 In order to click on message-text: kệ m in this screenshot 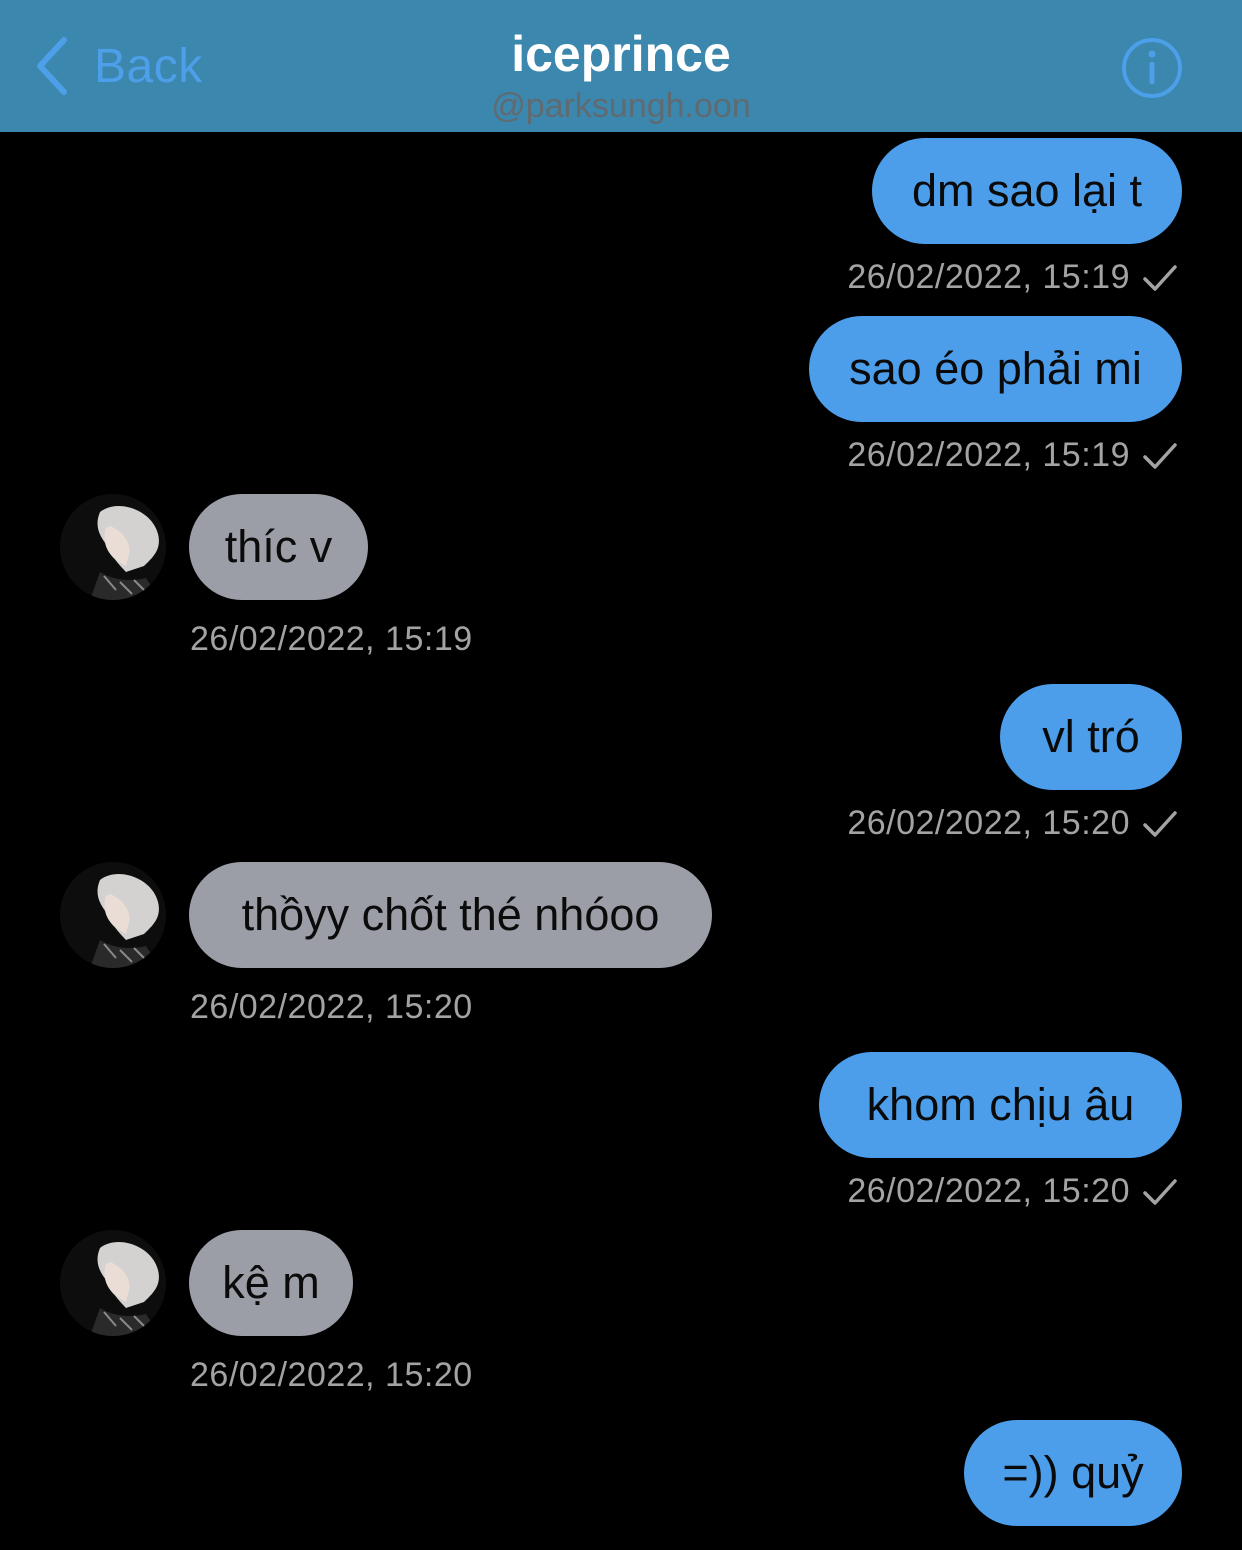, I will do `click(271, 1282)`.